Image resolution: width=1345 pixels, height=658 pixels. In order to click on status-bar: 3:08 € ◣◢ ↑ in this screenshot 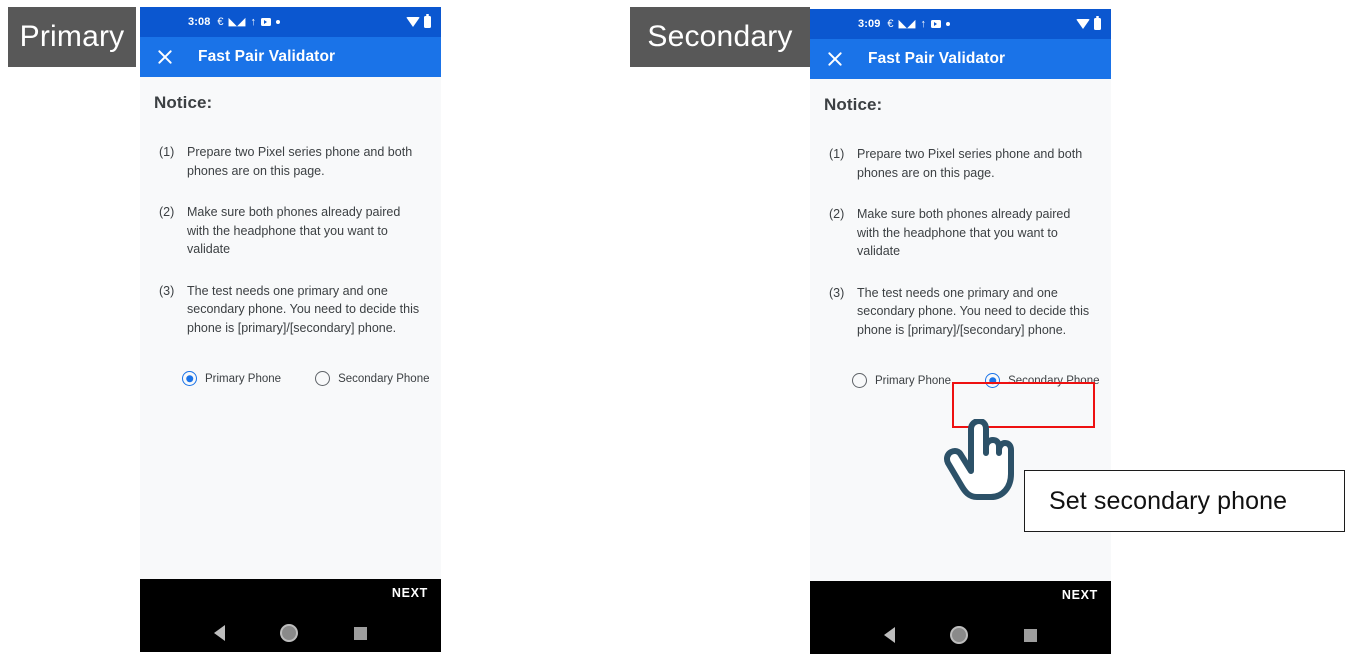, I will do `click(290, 22)`.